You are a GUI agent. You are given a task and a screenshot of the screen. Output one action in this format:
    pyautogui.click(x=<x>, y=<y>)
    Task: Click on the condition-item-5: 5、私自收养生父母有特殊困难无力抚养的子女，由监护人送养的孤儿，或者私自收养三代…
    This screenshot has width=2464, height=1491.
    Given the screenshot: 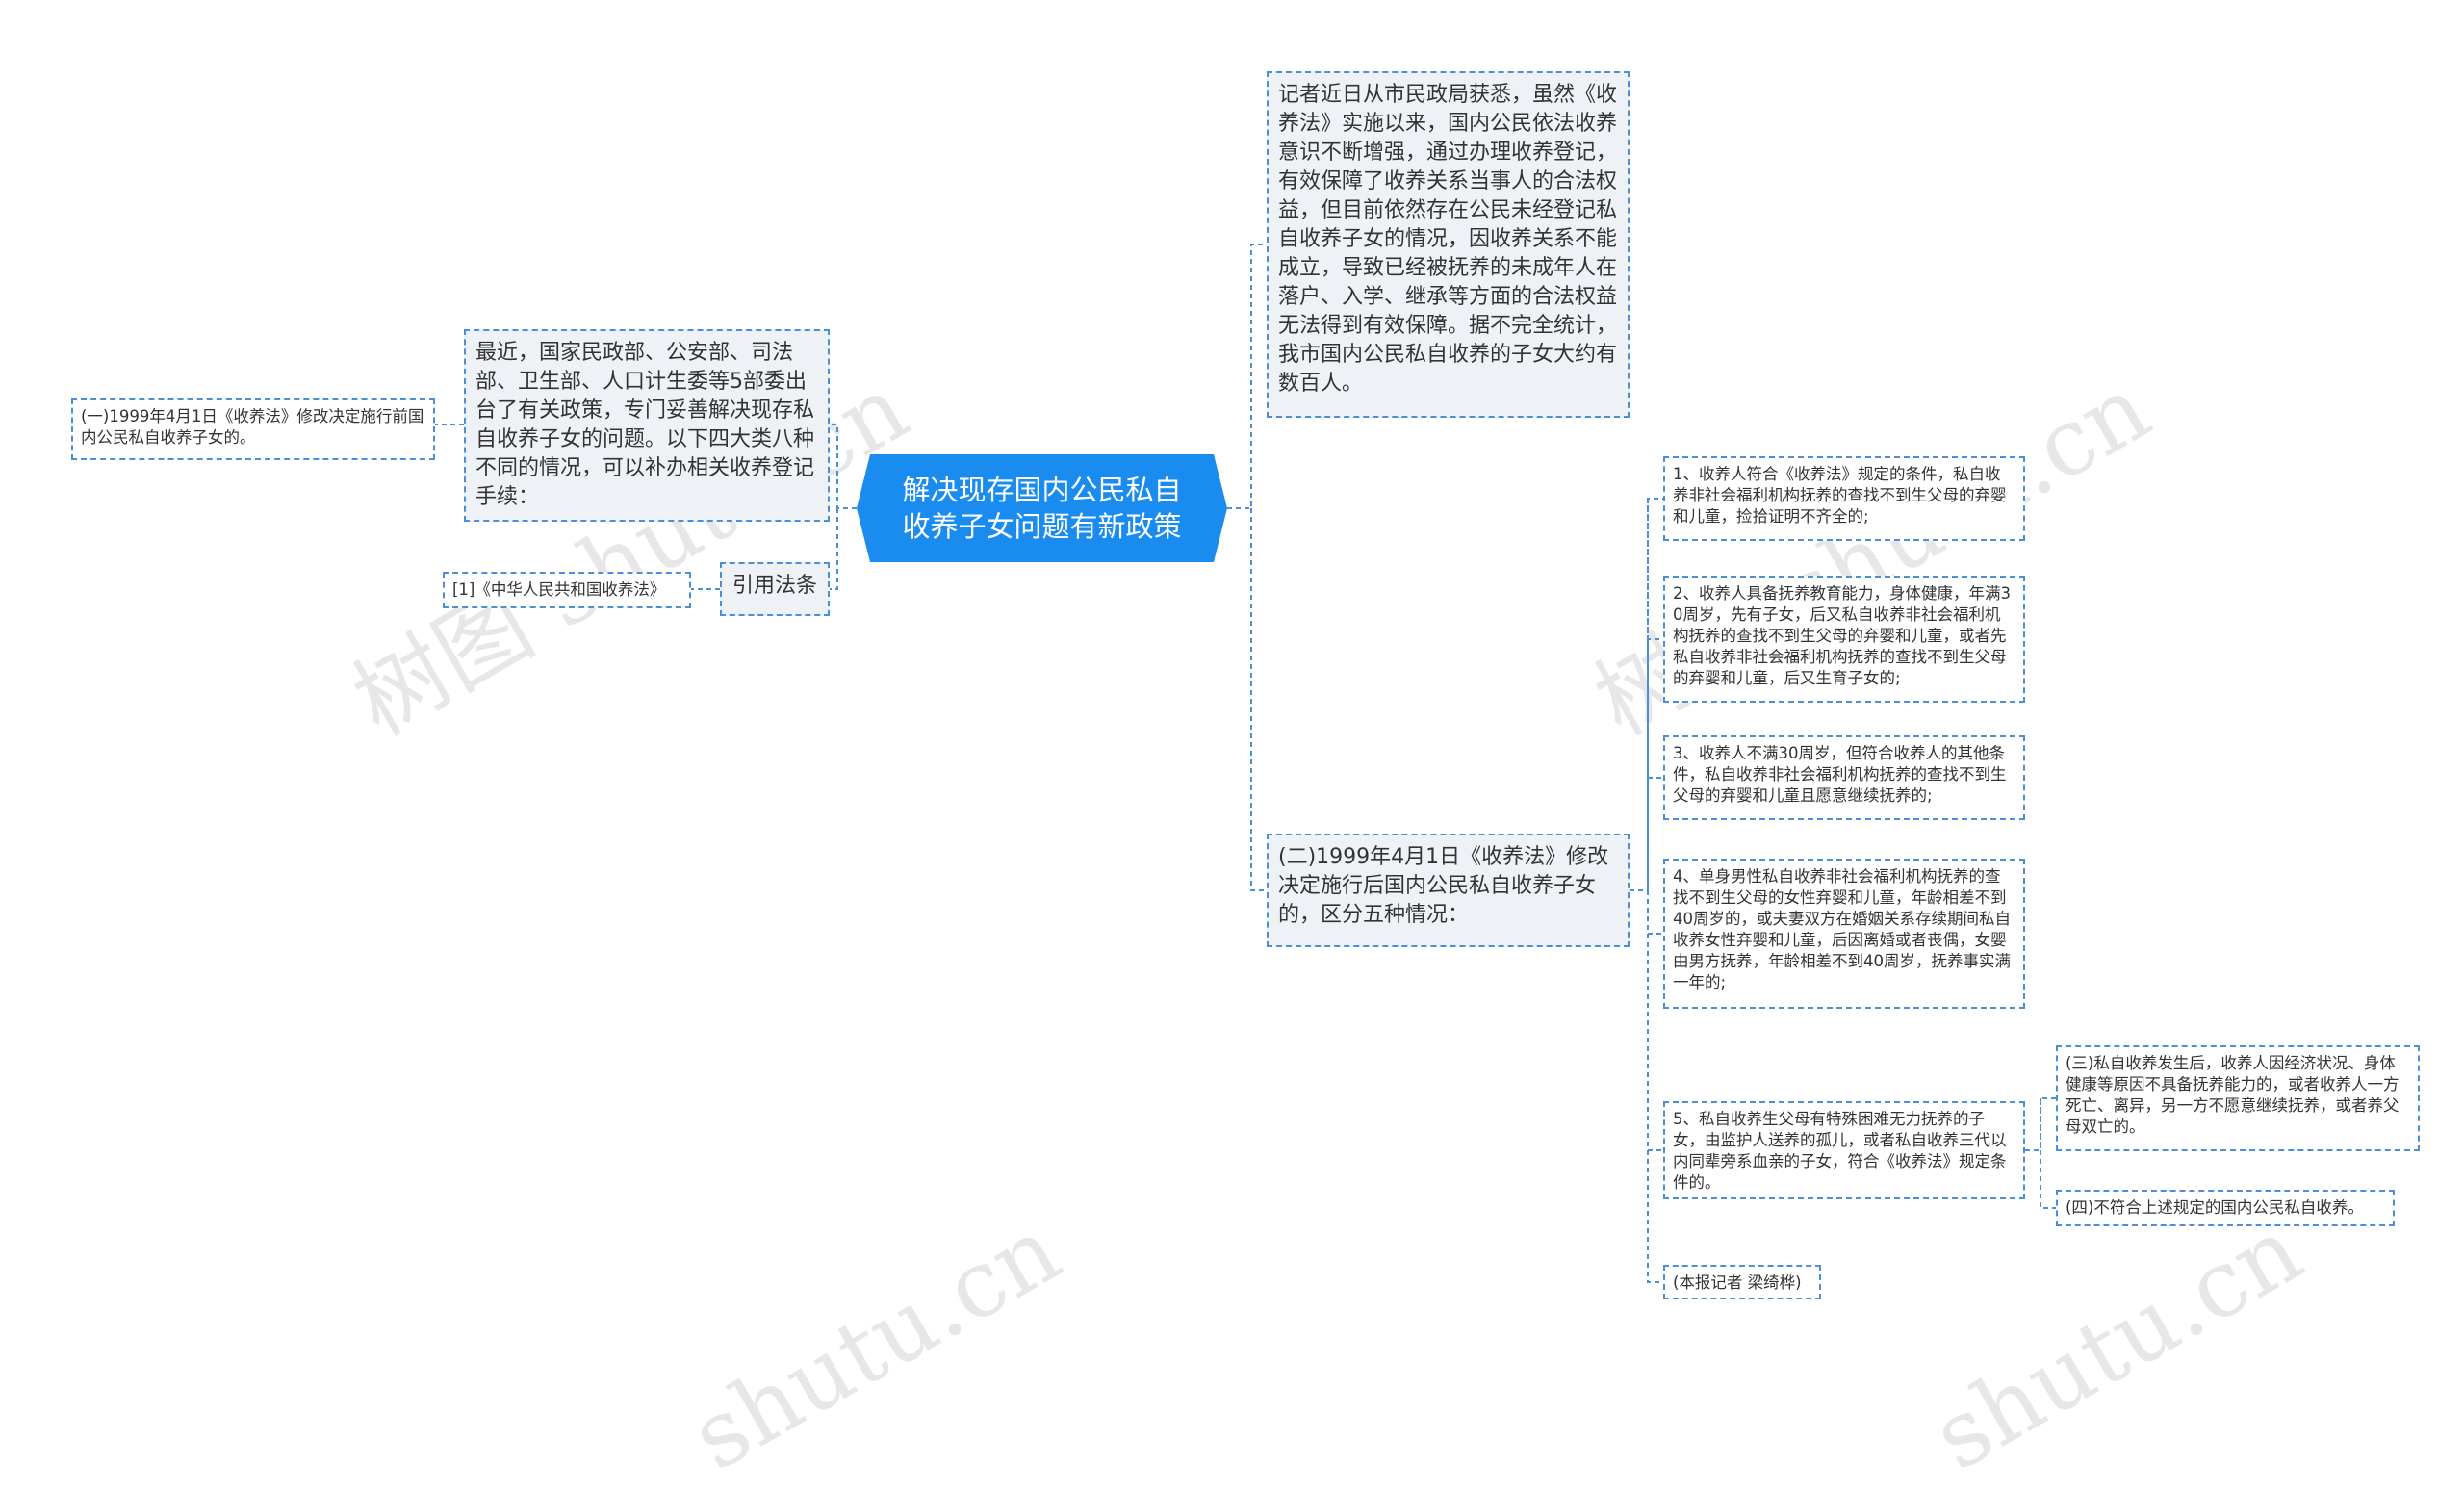 What is the action you would take?
    pyautogui.click(x=1844, y=1150)
    